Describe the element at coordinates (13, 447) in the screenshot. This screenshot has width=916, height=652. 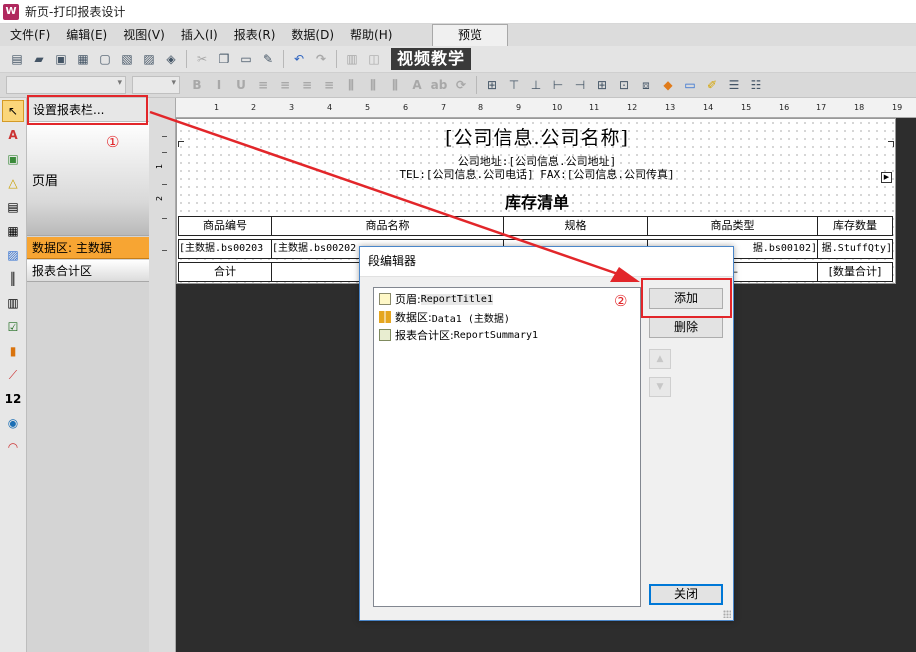
I see `gauge-icon: ◠` at that location.